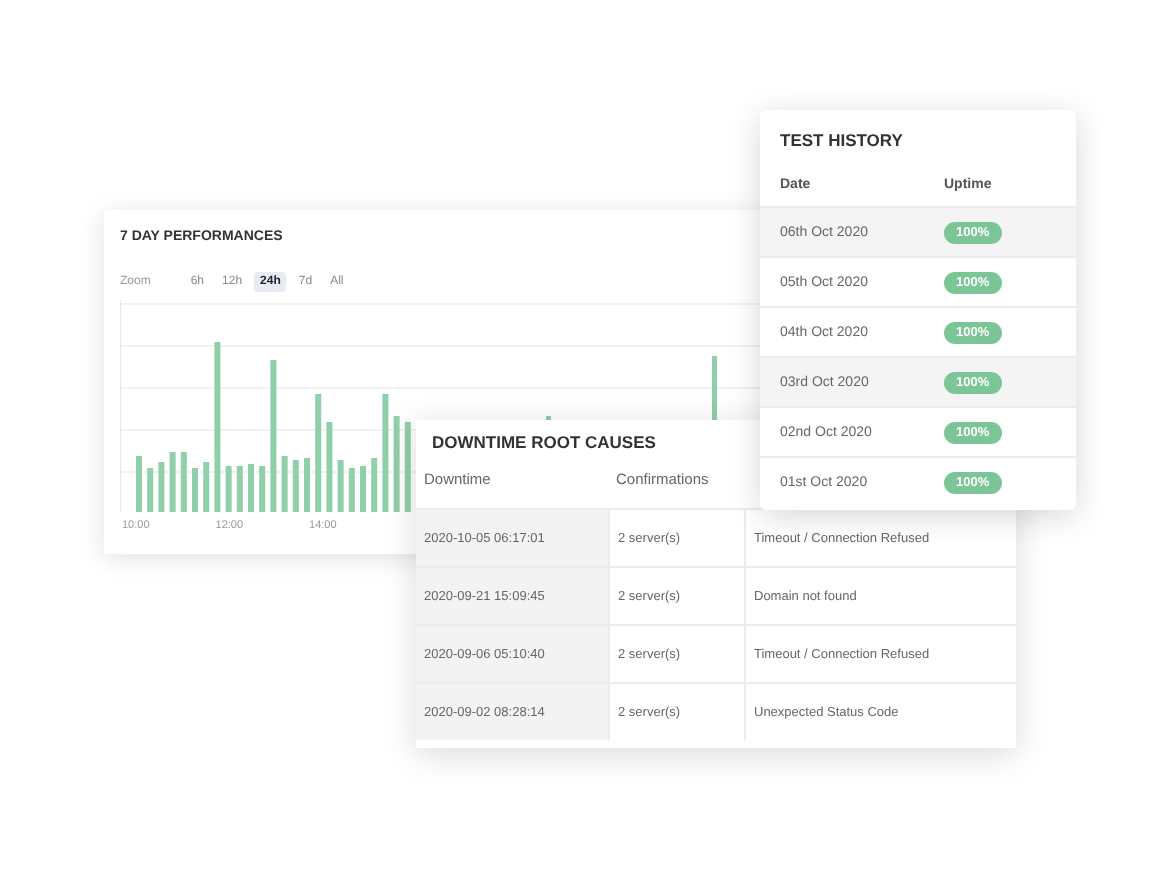 This screenshot has width=1174, height=894. Describe the element at coordinates (841, 141) in the screenshot. I see `card-title: TEST HISTORY` at that location.